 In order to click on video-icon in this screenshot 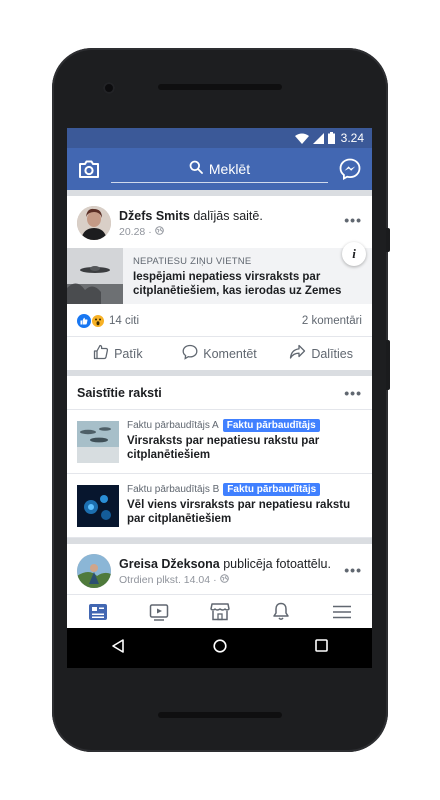, I will do `click(159, 612)`.